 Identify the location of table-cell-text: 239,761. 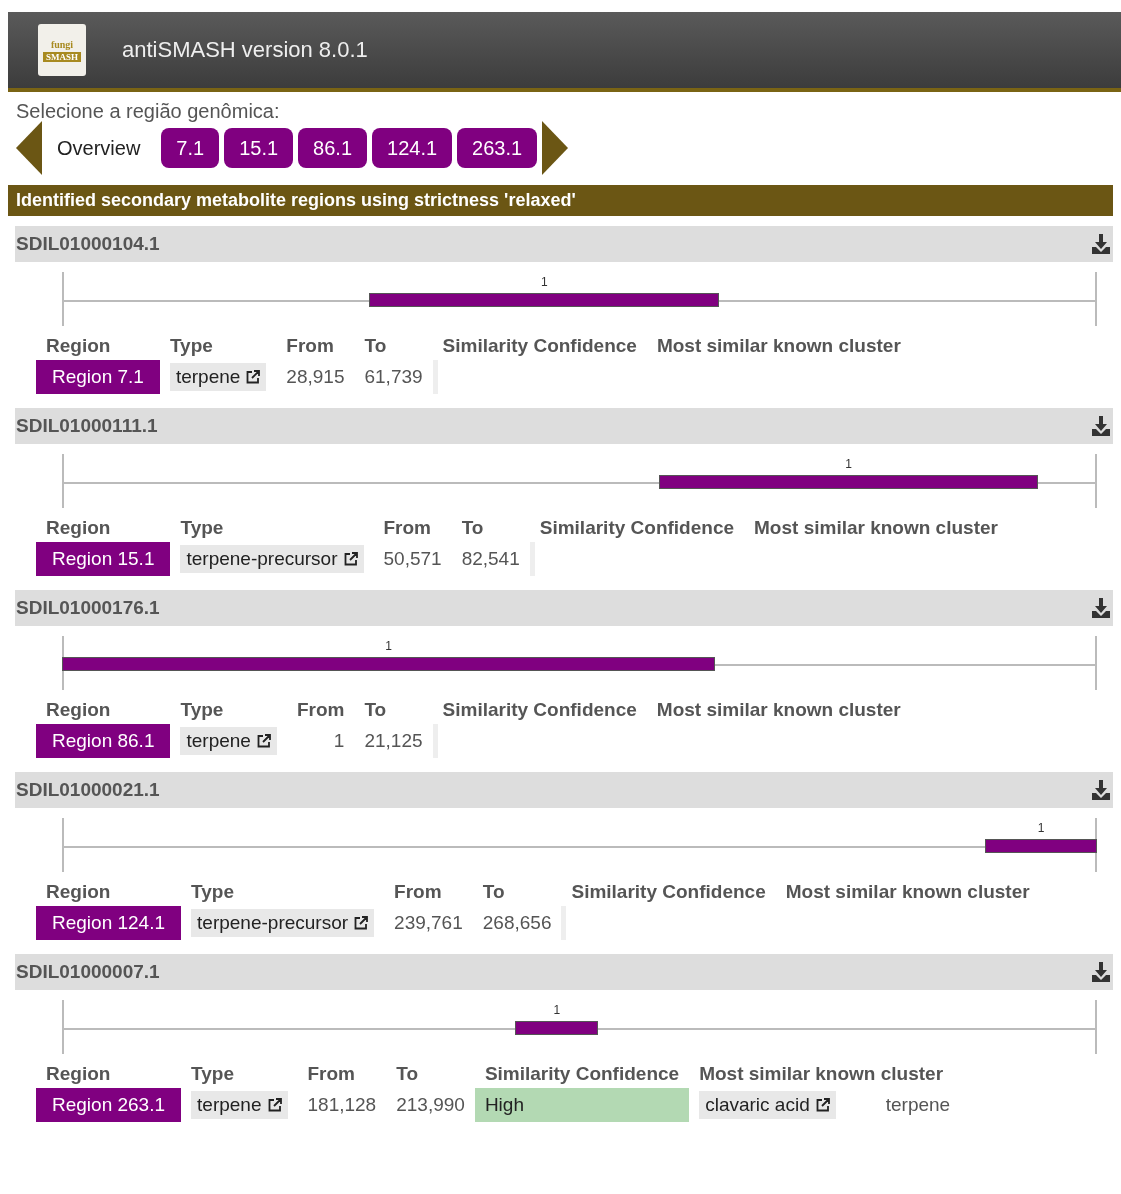
(428, 923).